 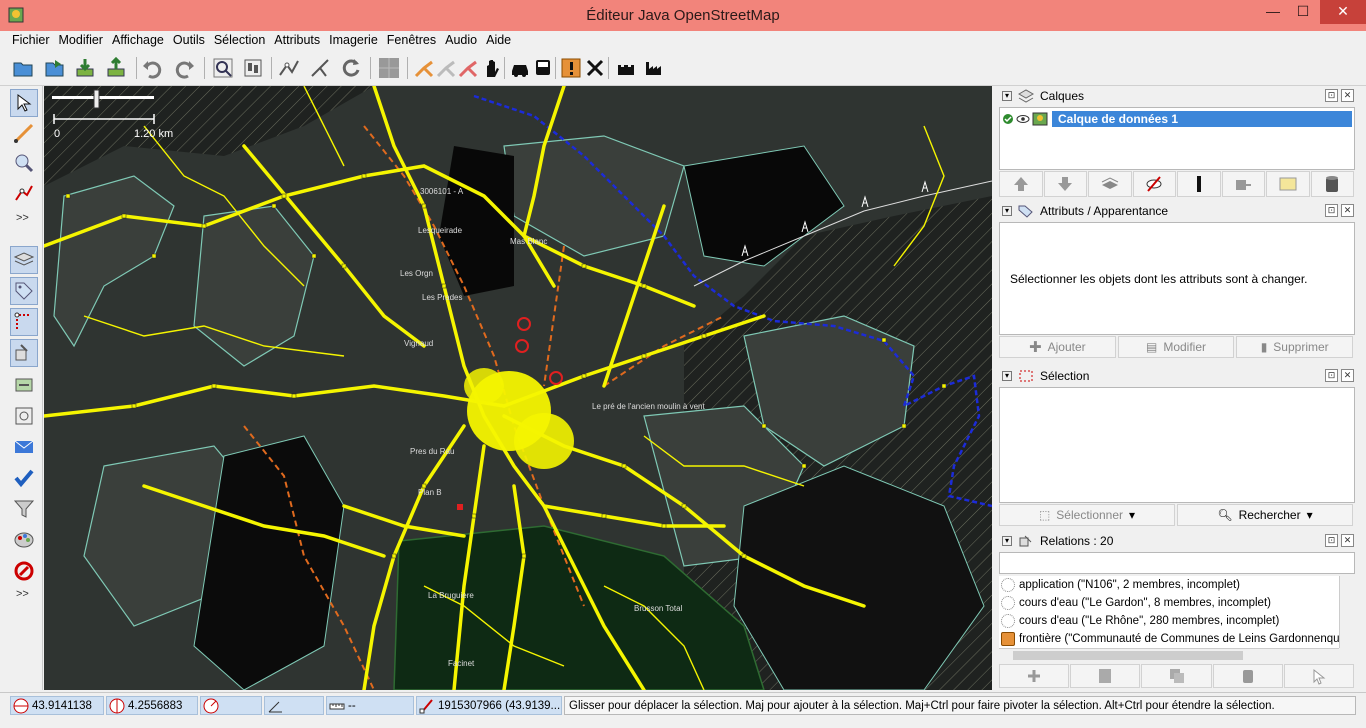 I want to click on warning-icon, so click(x=571, y=68).